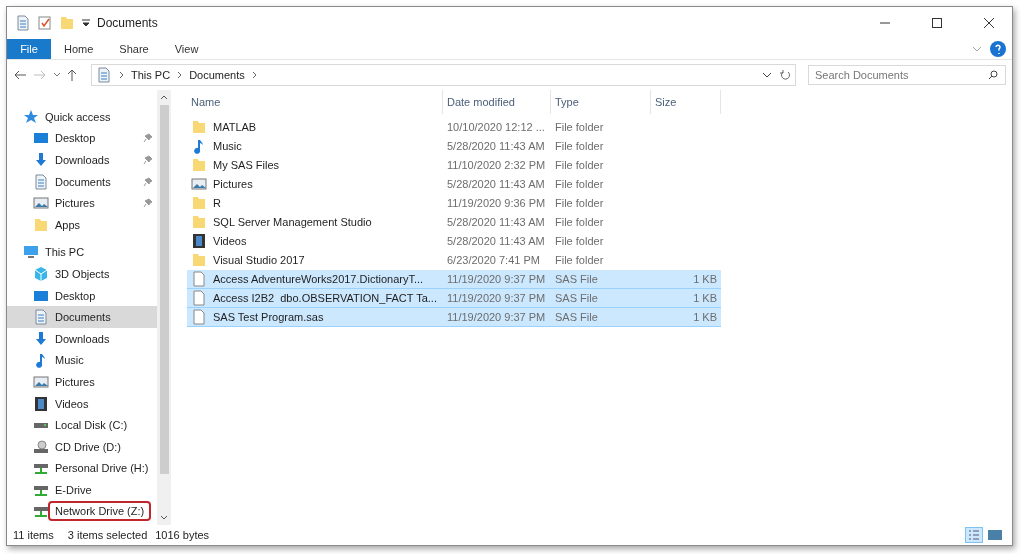 This screenshot has height=554, width=1021. I want to click on sidebar-item: Personal Drive (H:), so click(82, 468).